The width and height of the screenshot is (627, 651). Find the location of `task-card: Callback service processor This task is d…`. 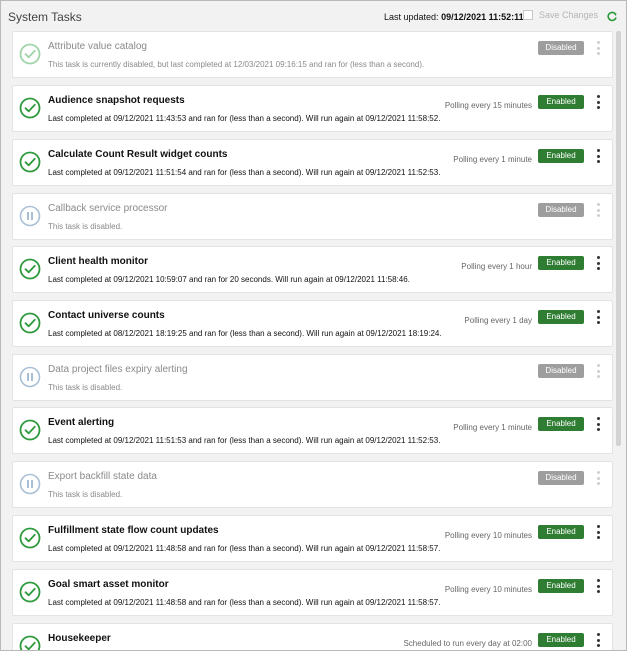

task-card: Callback service processor This task is d… is located at coordinates (312, 216).